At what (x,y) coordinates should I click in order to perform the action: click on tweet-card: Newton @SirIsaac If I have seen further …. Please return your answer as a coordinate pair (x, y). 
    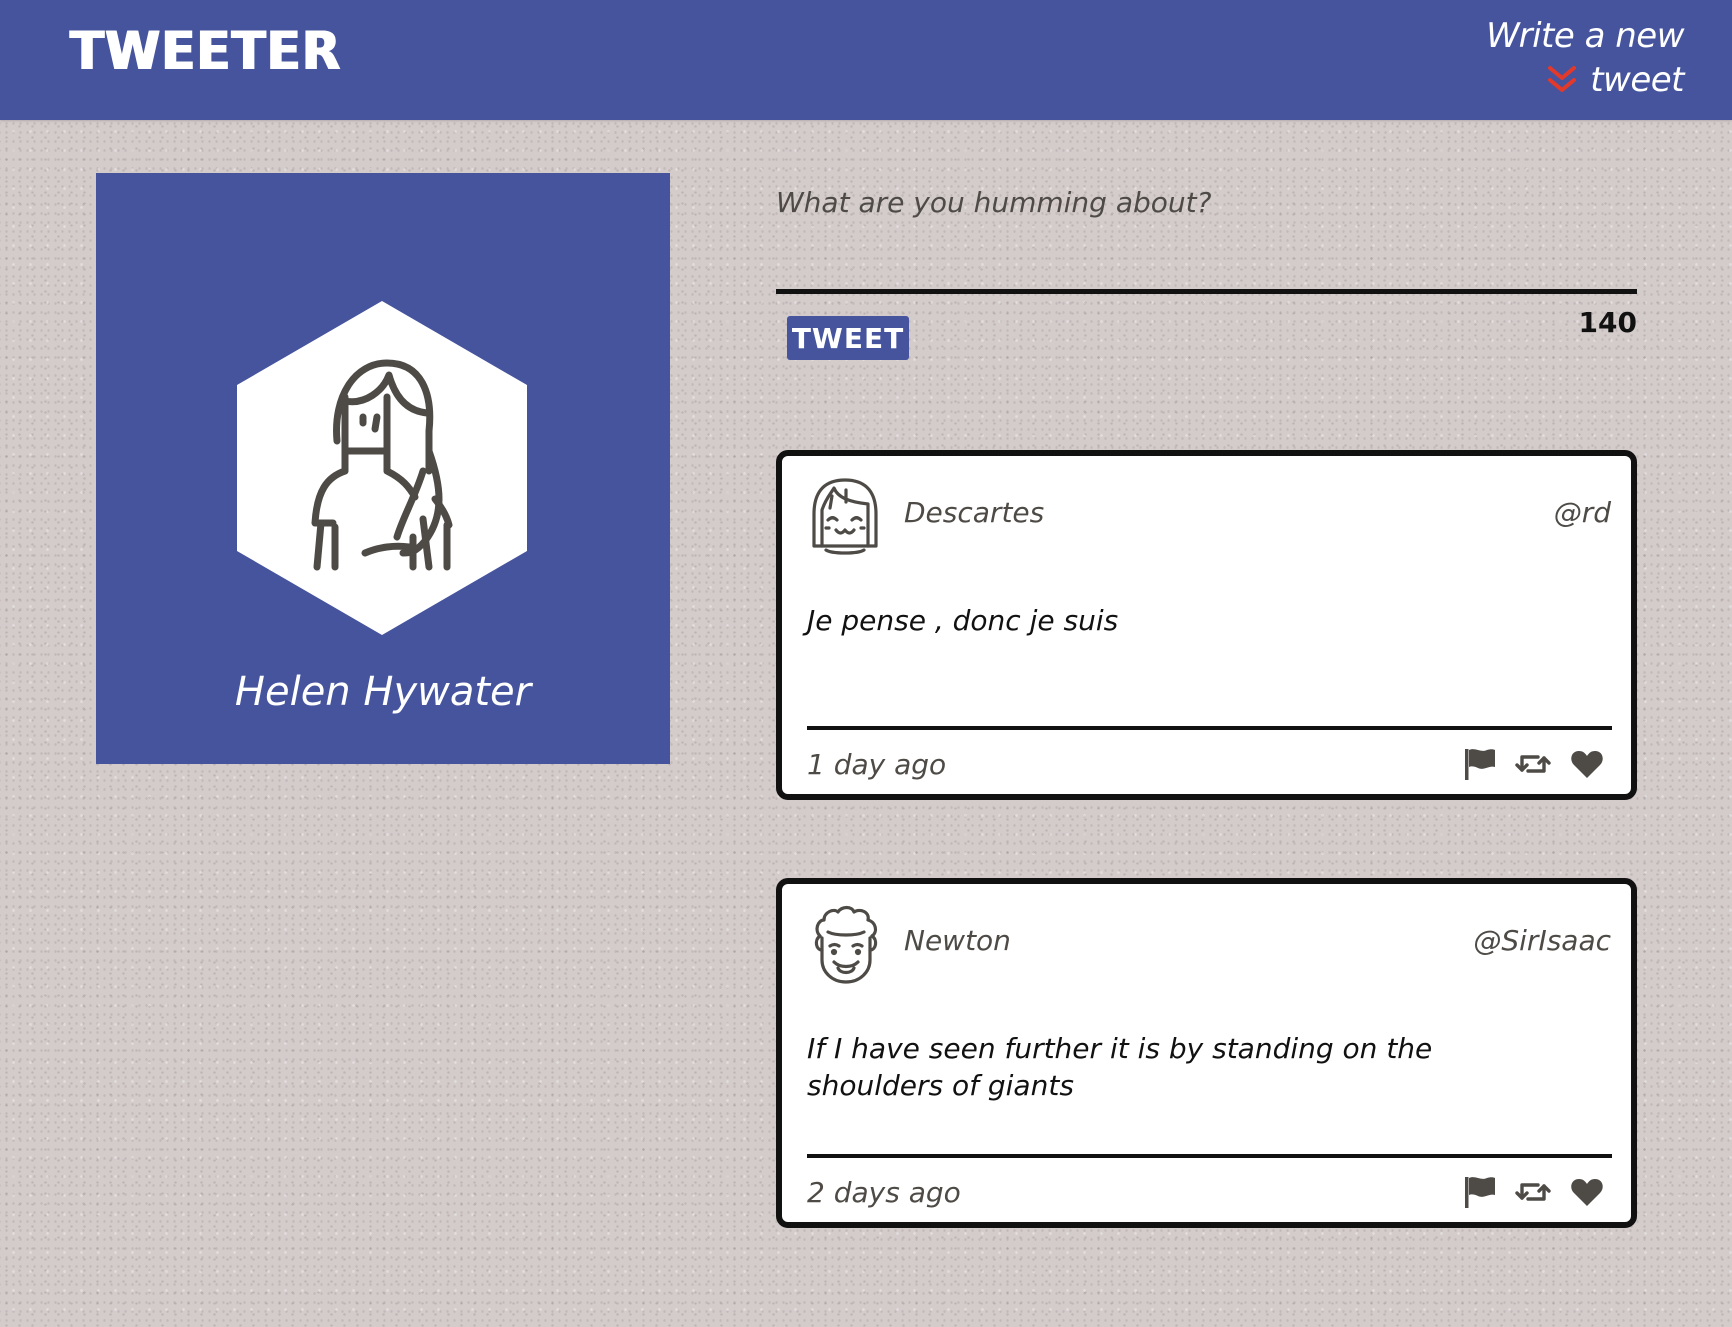
    Looking at the image, I should click on (1206, 1053).